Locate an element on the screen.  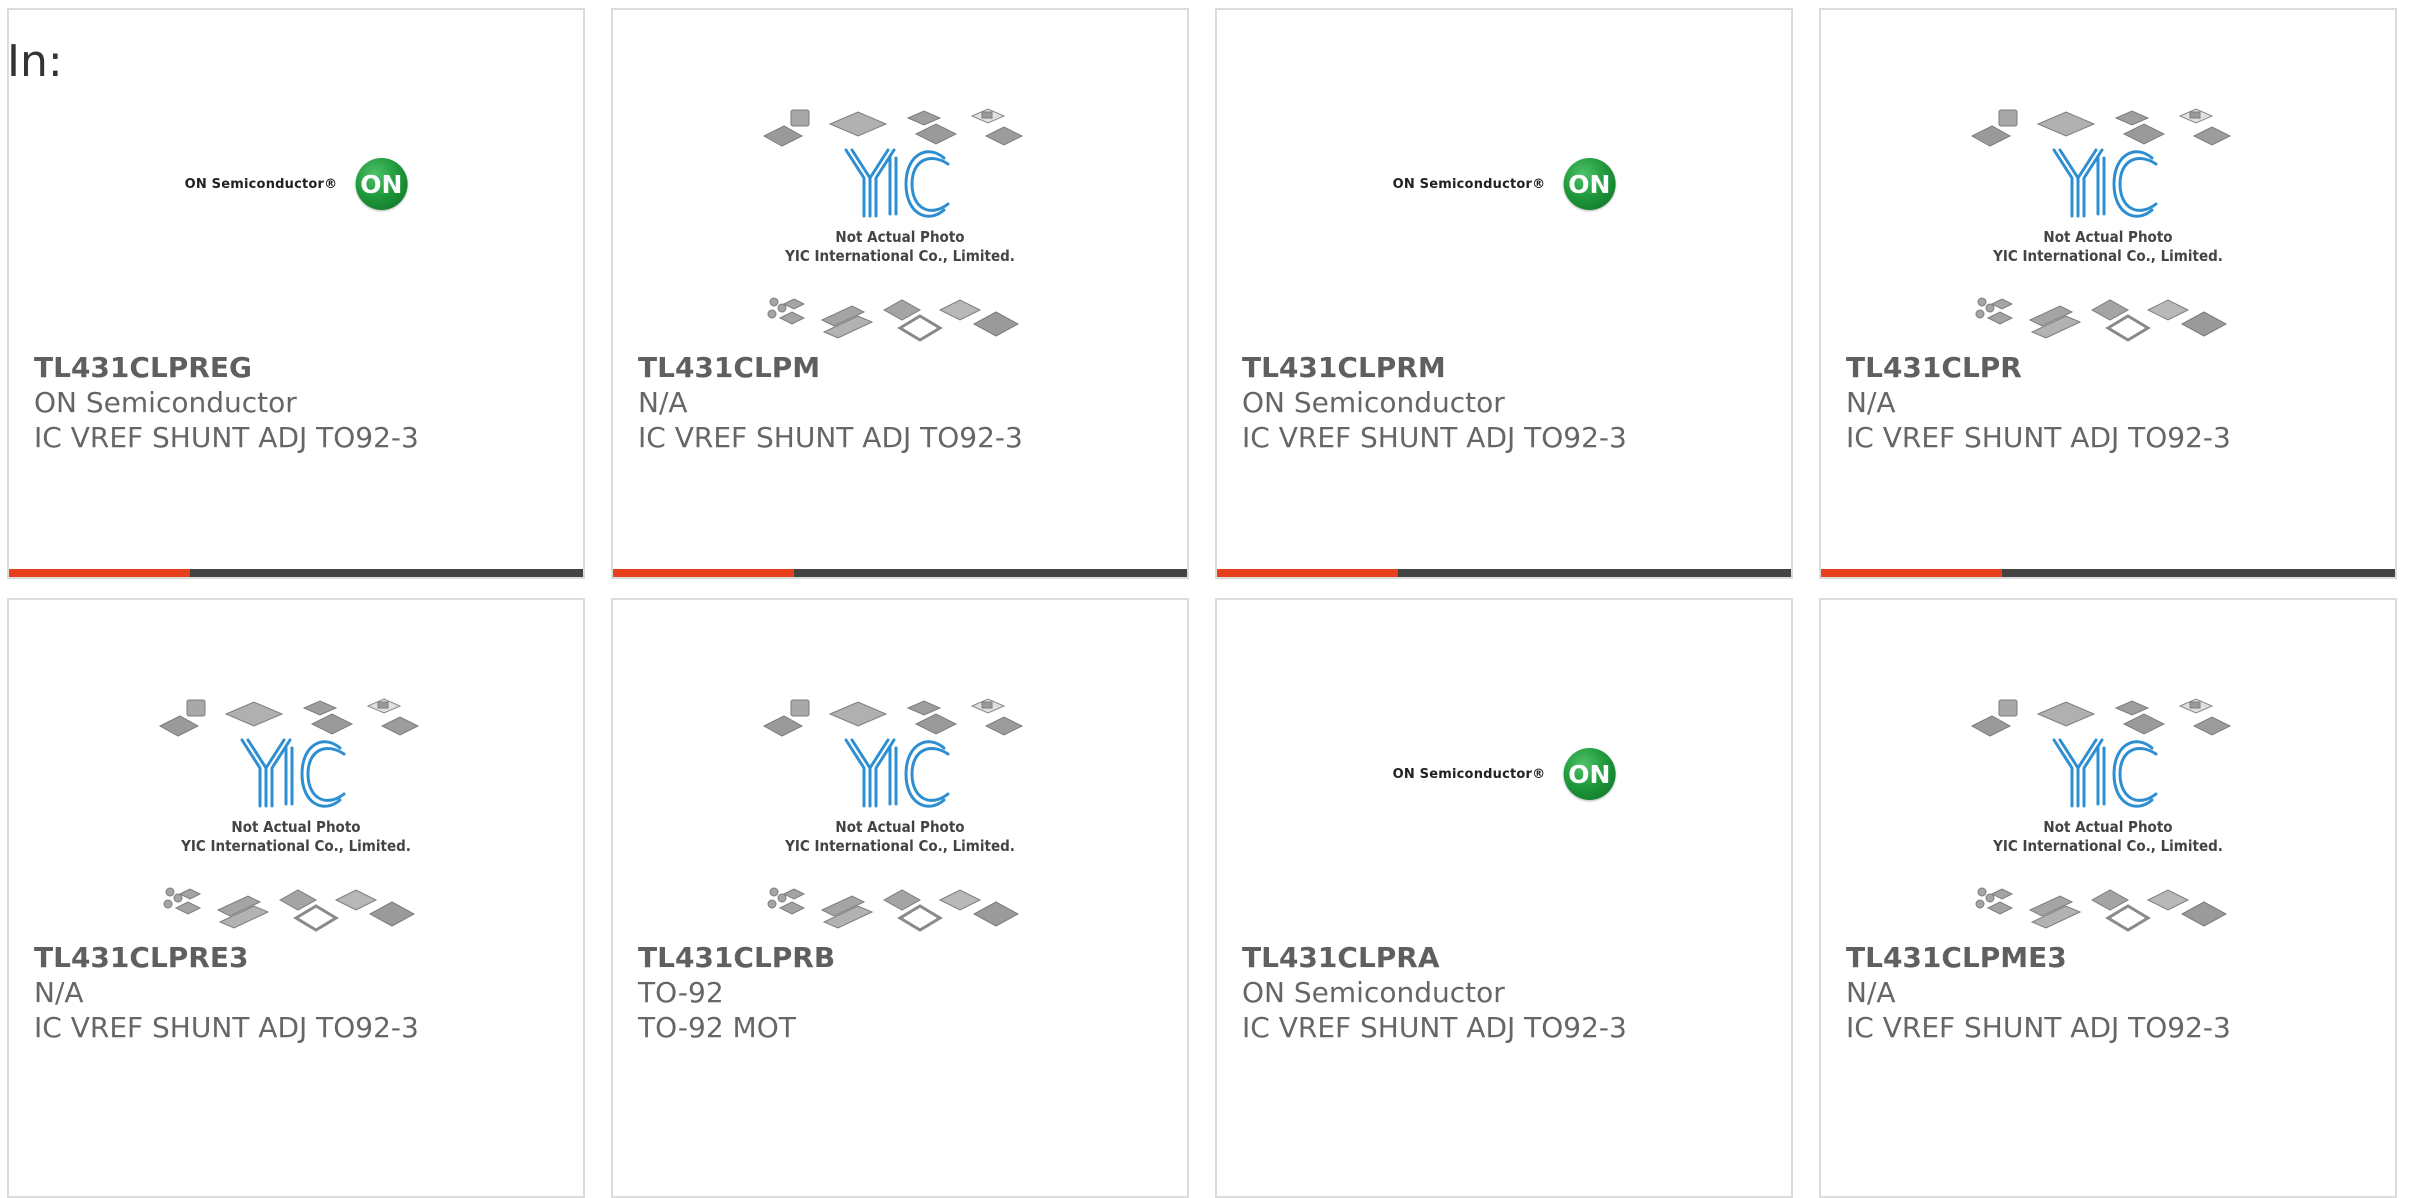
part-number: TL431CLPREG is located at coordinates (303, 367).